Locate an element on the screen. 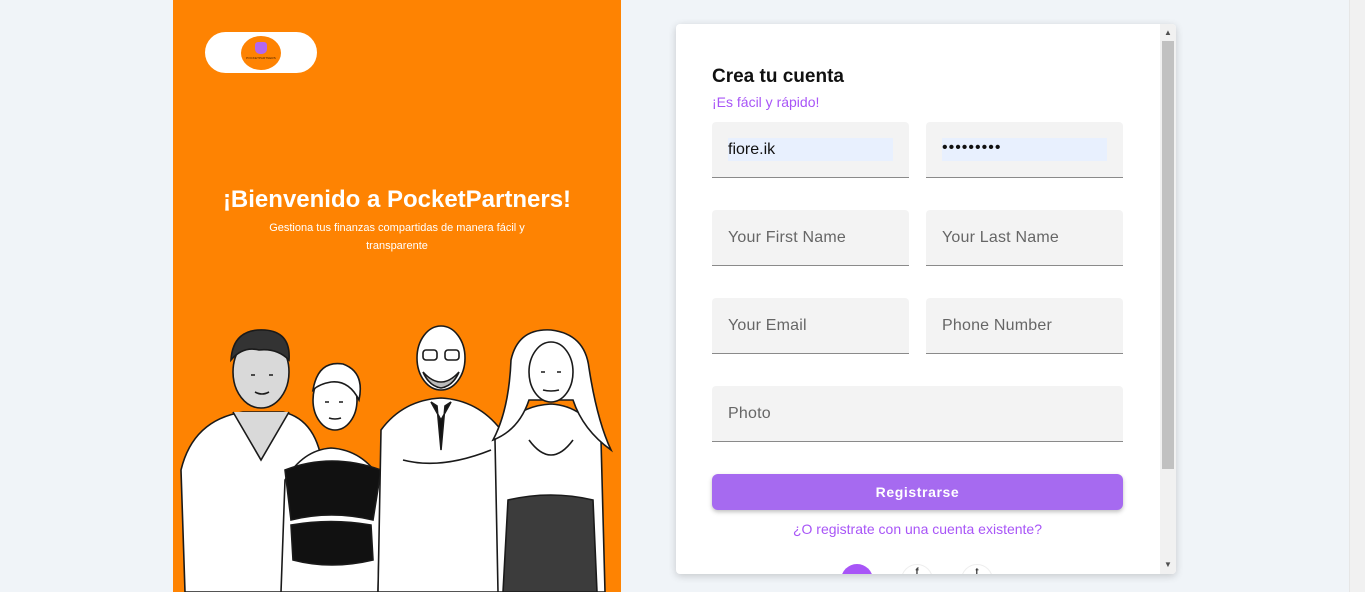 This screenshot has height=592, width=1365. form-title: Crea tu cuenta is located at coordinates (778, 76).